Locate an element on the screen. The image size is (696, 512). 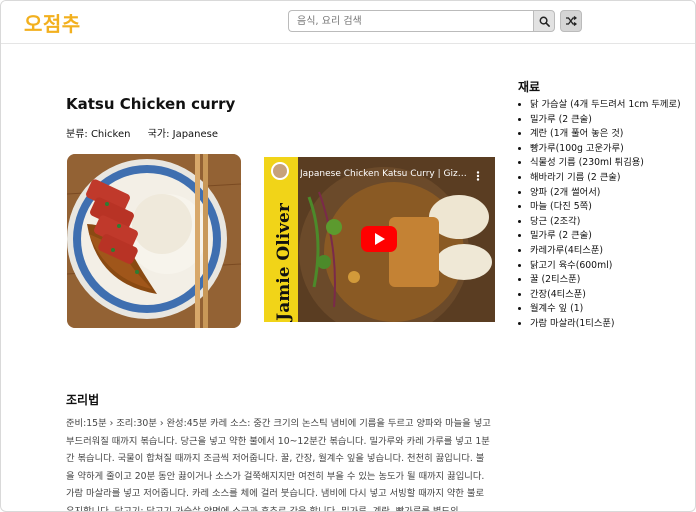
search-input is located at coordinates (411, 21).